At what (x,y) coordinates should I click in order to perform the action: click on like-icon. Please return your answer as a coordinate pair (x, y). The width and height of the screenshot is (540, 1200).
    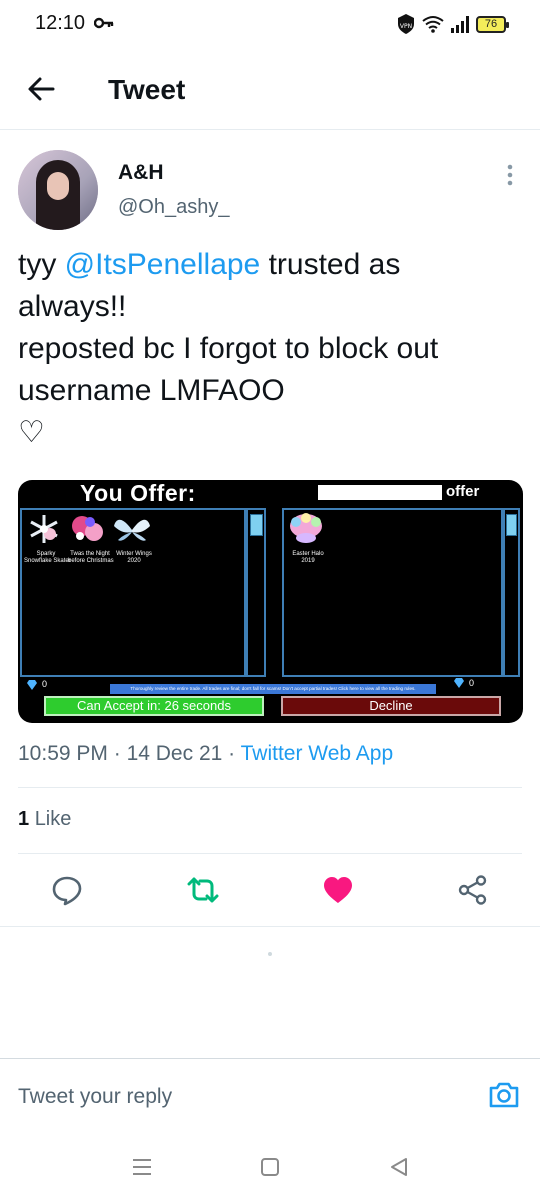
    Looking at the image, I should click on (338, 890).